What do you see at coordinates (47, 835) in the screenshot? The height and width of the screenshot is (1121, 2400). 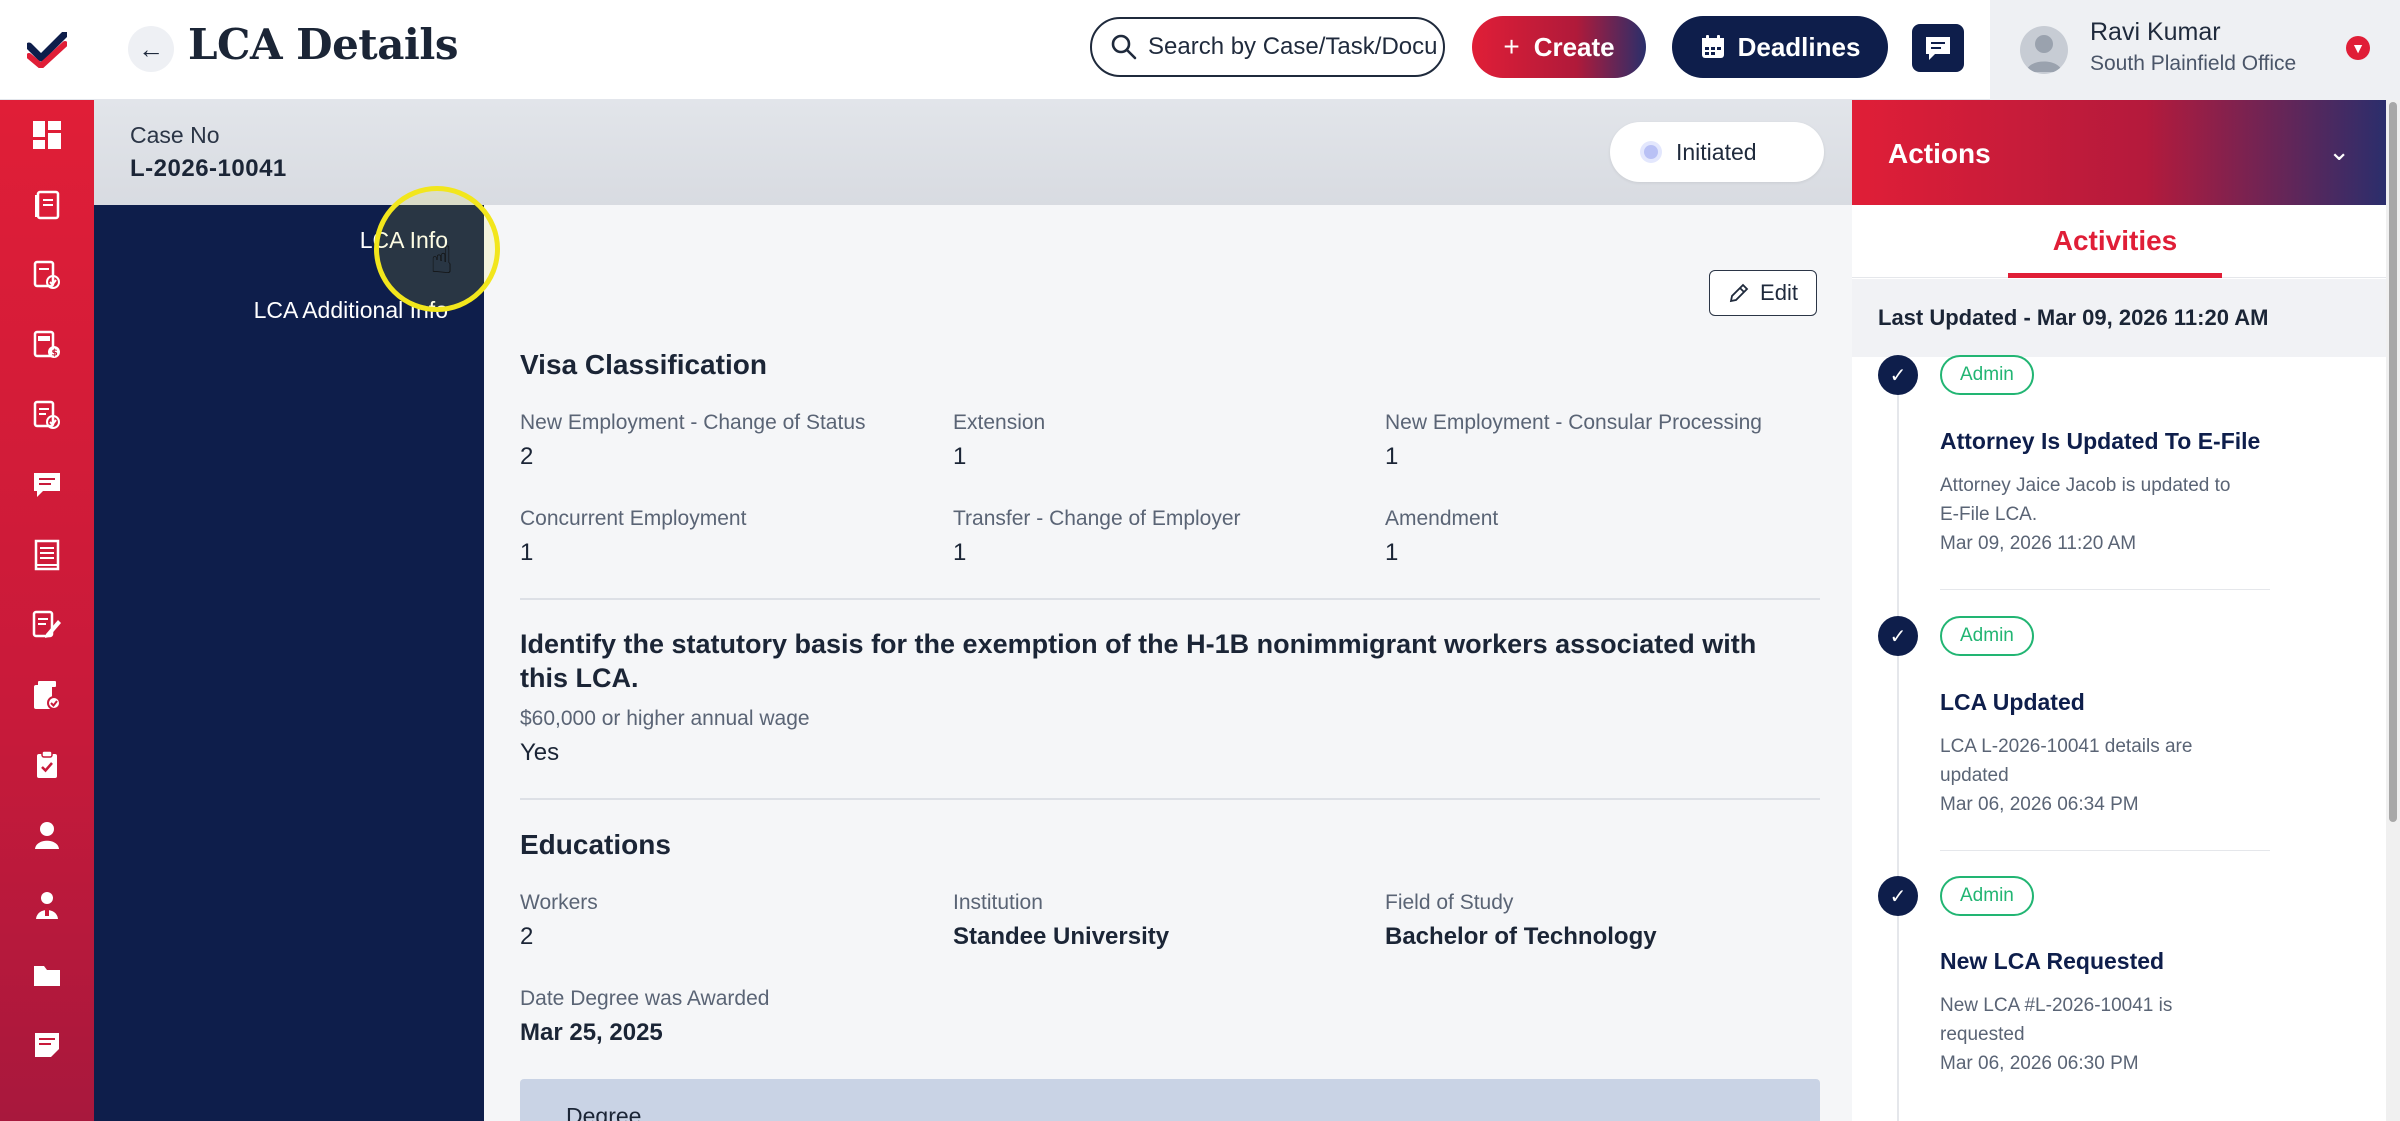 I see `clients-icon` at bounding box center [47, 835].